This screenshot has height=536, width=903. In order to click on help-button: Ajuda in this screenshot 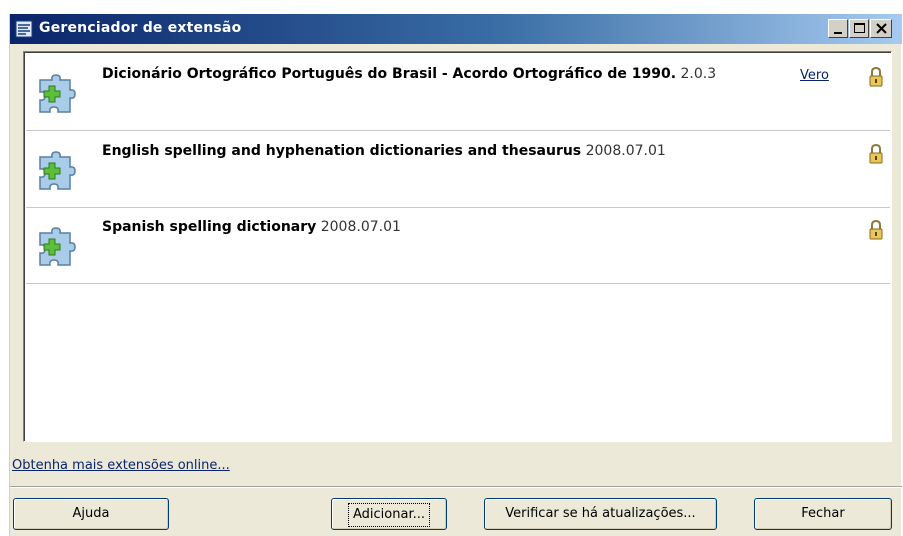, I will do `click(91, 514)`.